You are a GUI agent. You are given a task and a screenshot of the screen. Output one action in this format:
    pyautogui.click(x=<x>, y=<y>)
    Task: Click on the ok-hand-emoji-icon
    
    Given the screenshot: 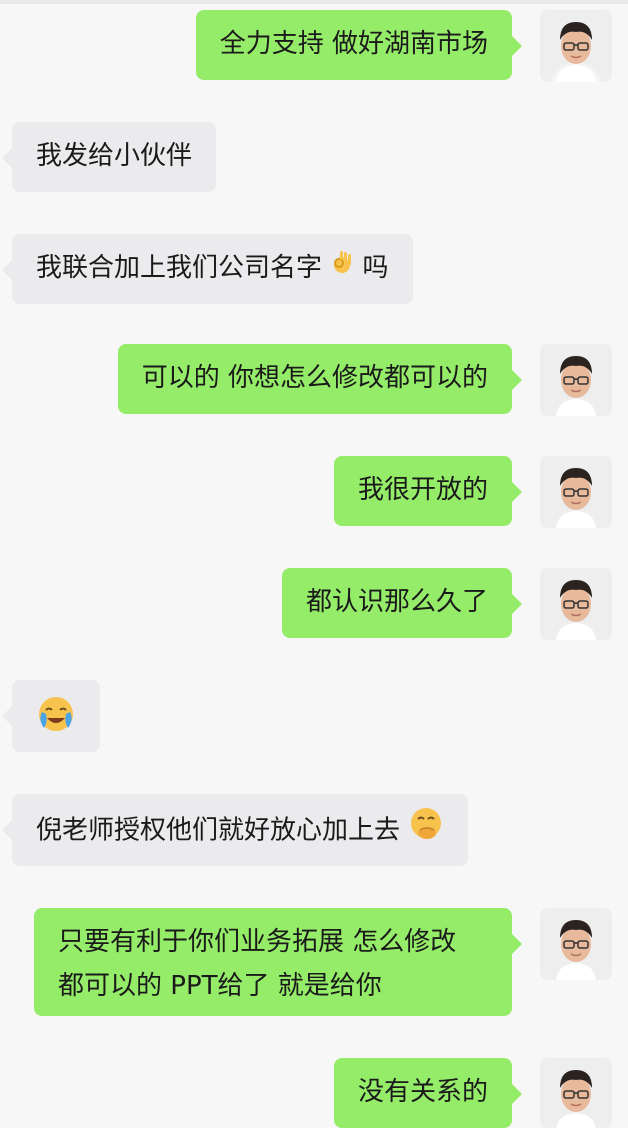 What is the action you would take?
    pyautogui.click(x=342, y=269)
    